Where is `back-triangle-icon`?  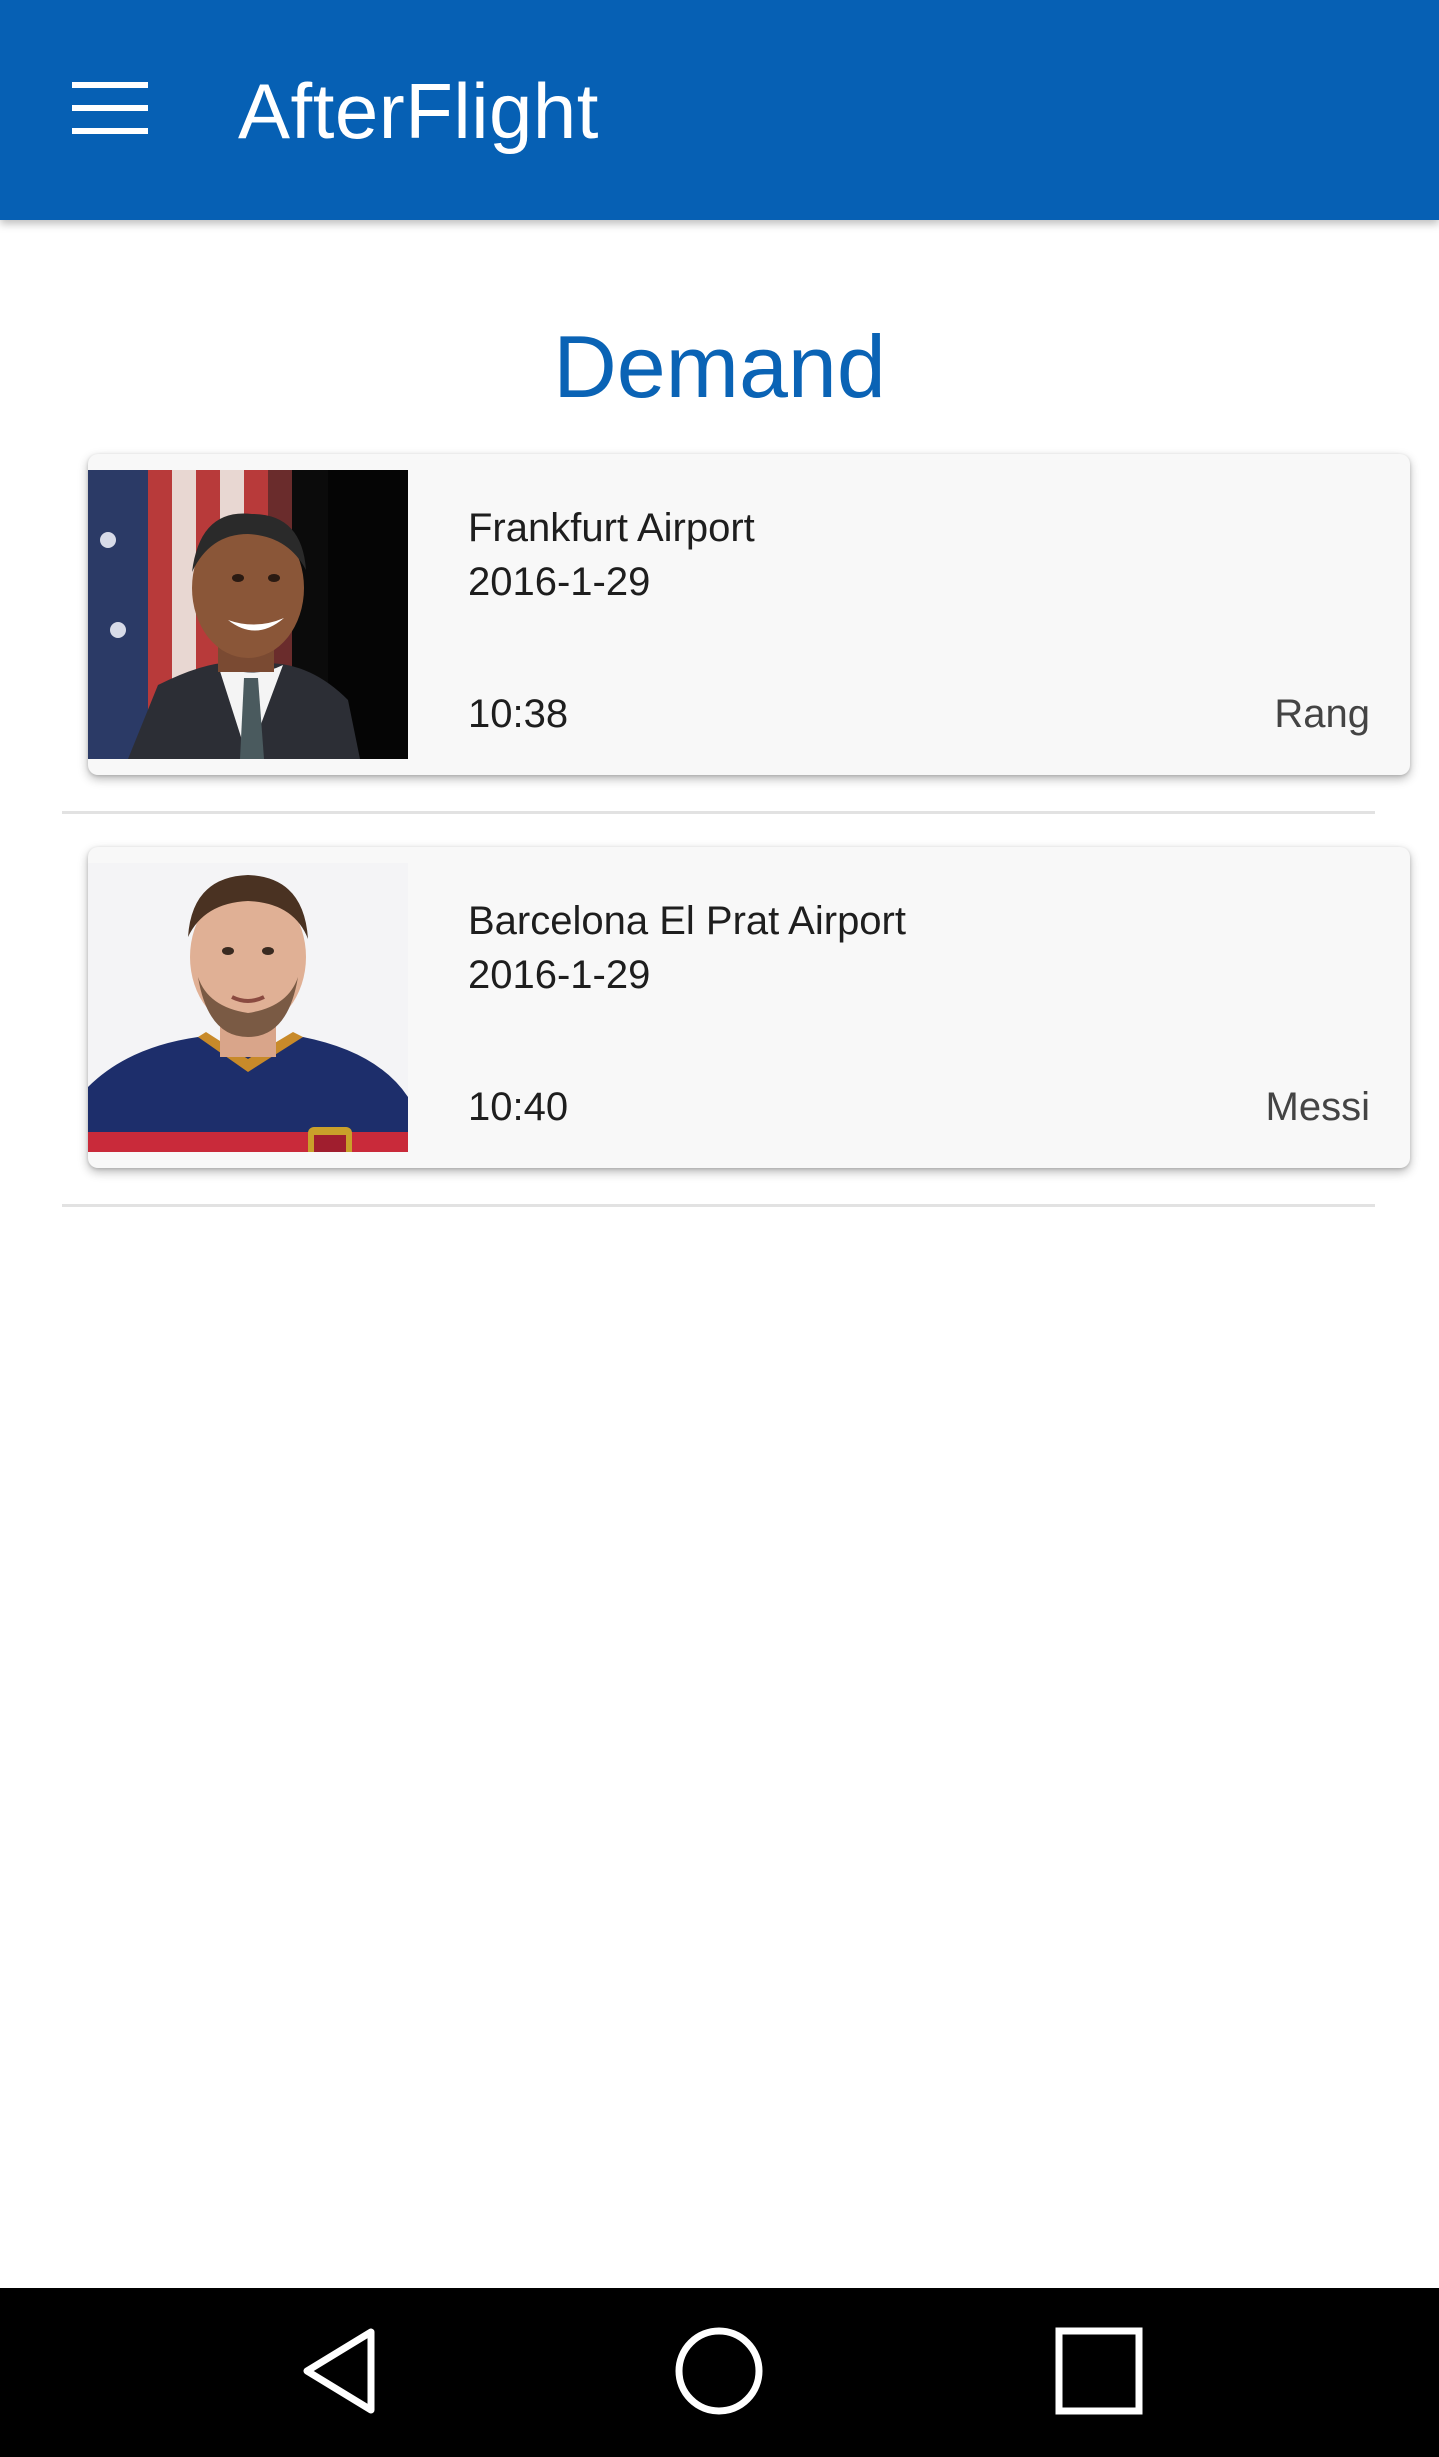 back-triangle-icon is located at coordinates (339, 2373).